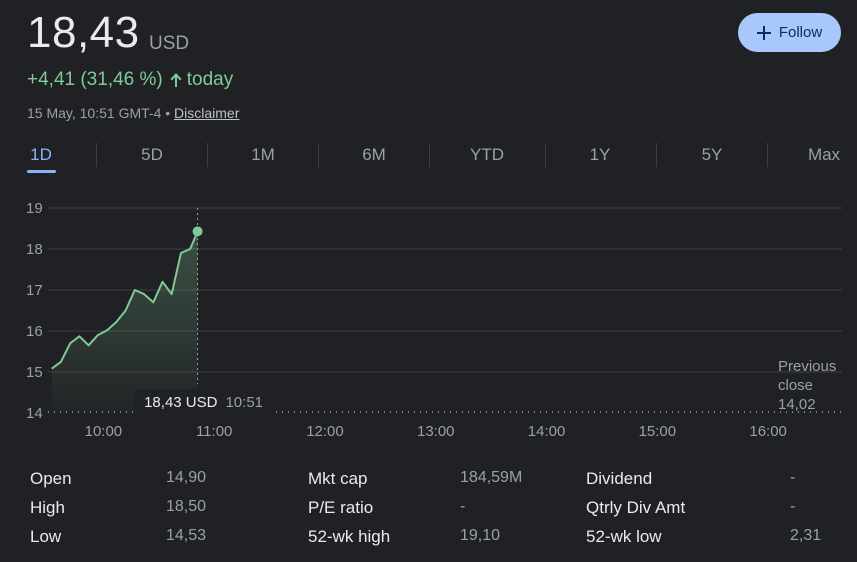  I want to click on x-tick-label: 10:00, so click(104, 431).